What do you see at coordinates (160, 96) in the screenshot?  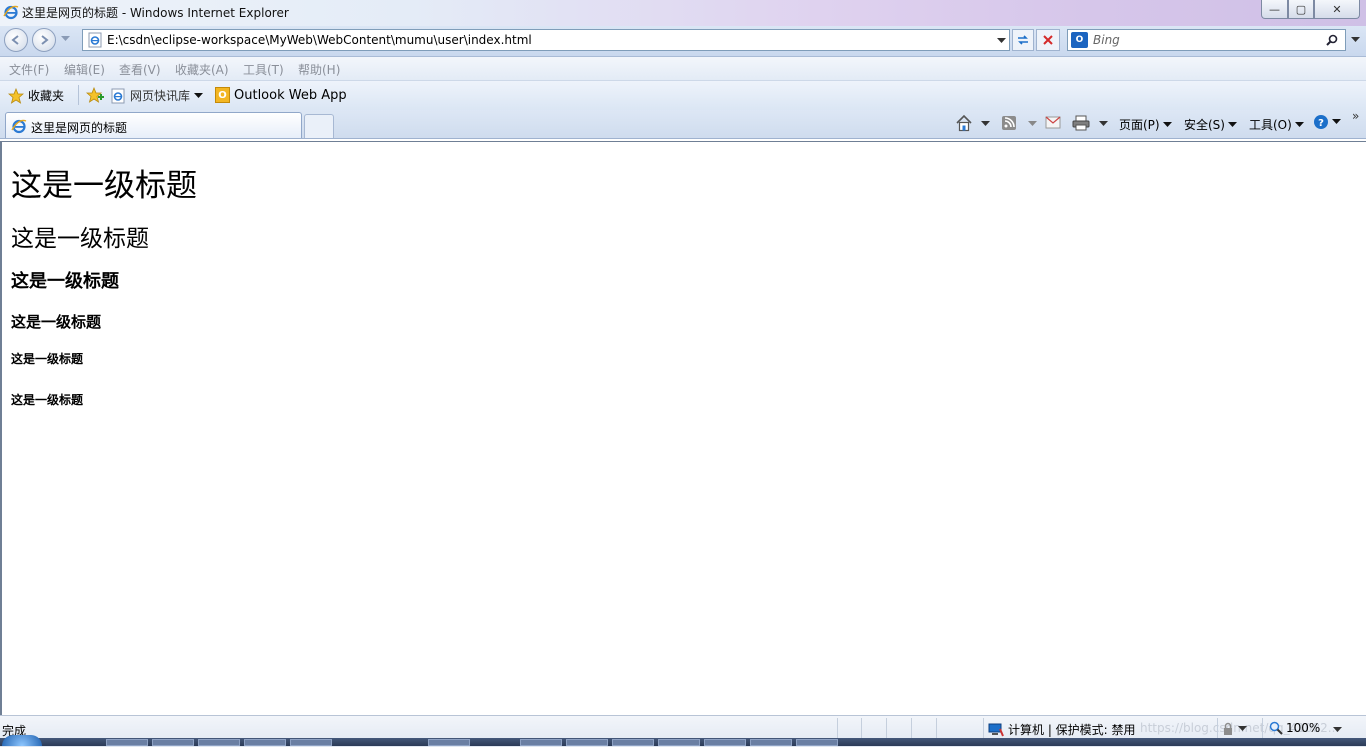 I see `web-slice-label: 网页快讯库` at bounding box center [160, 96].